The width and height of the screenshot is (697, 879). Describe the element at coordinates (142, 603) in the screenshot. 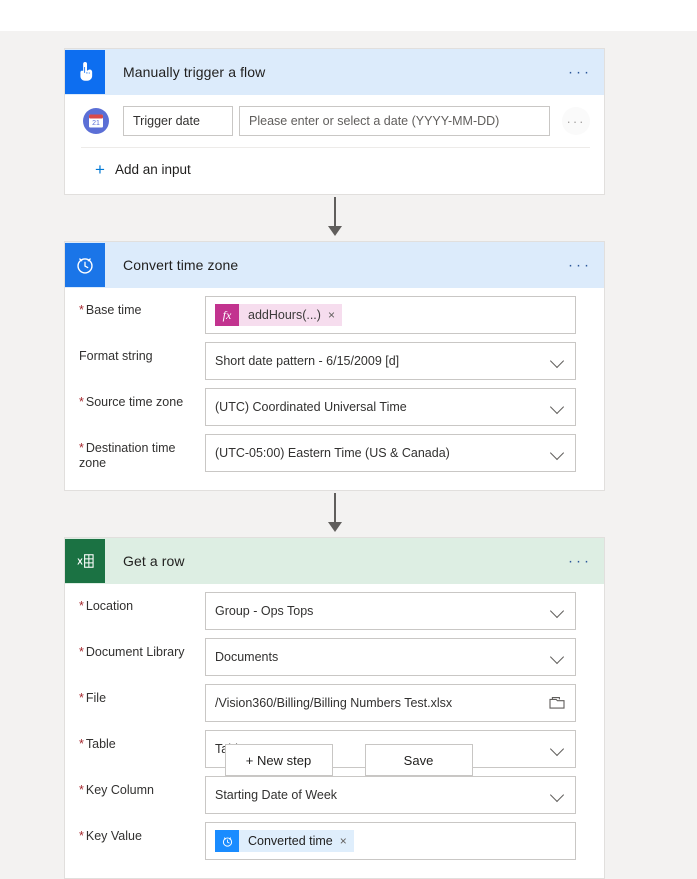

I see `label-location: * Location` at that location.